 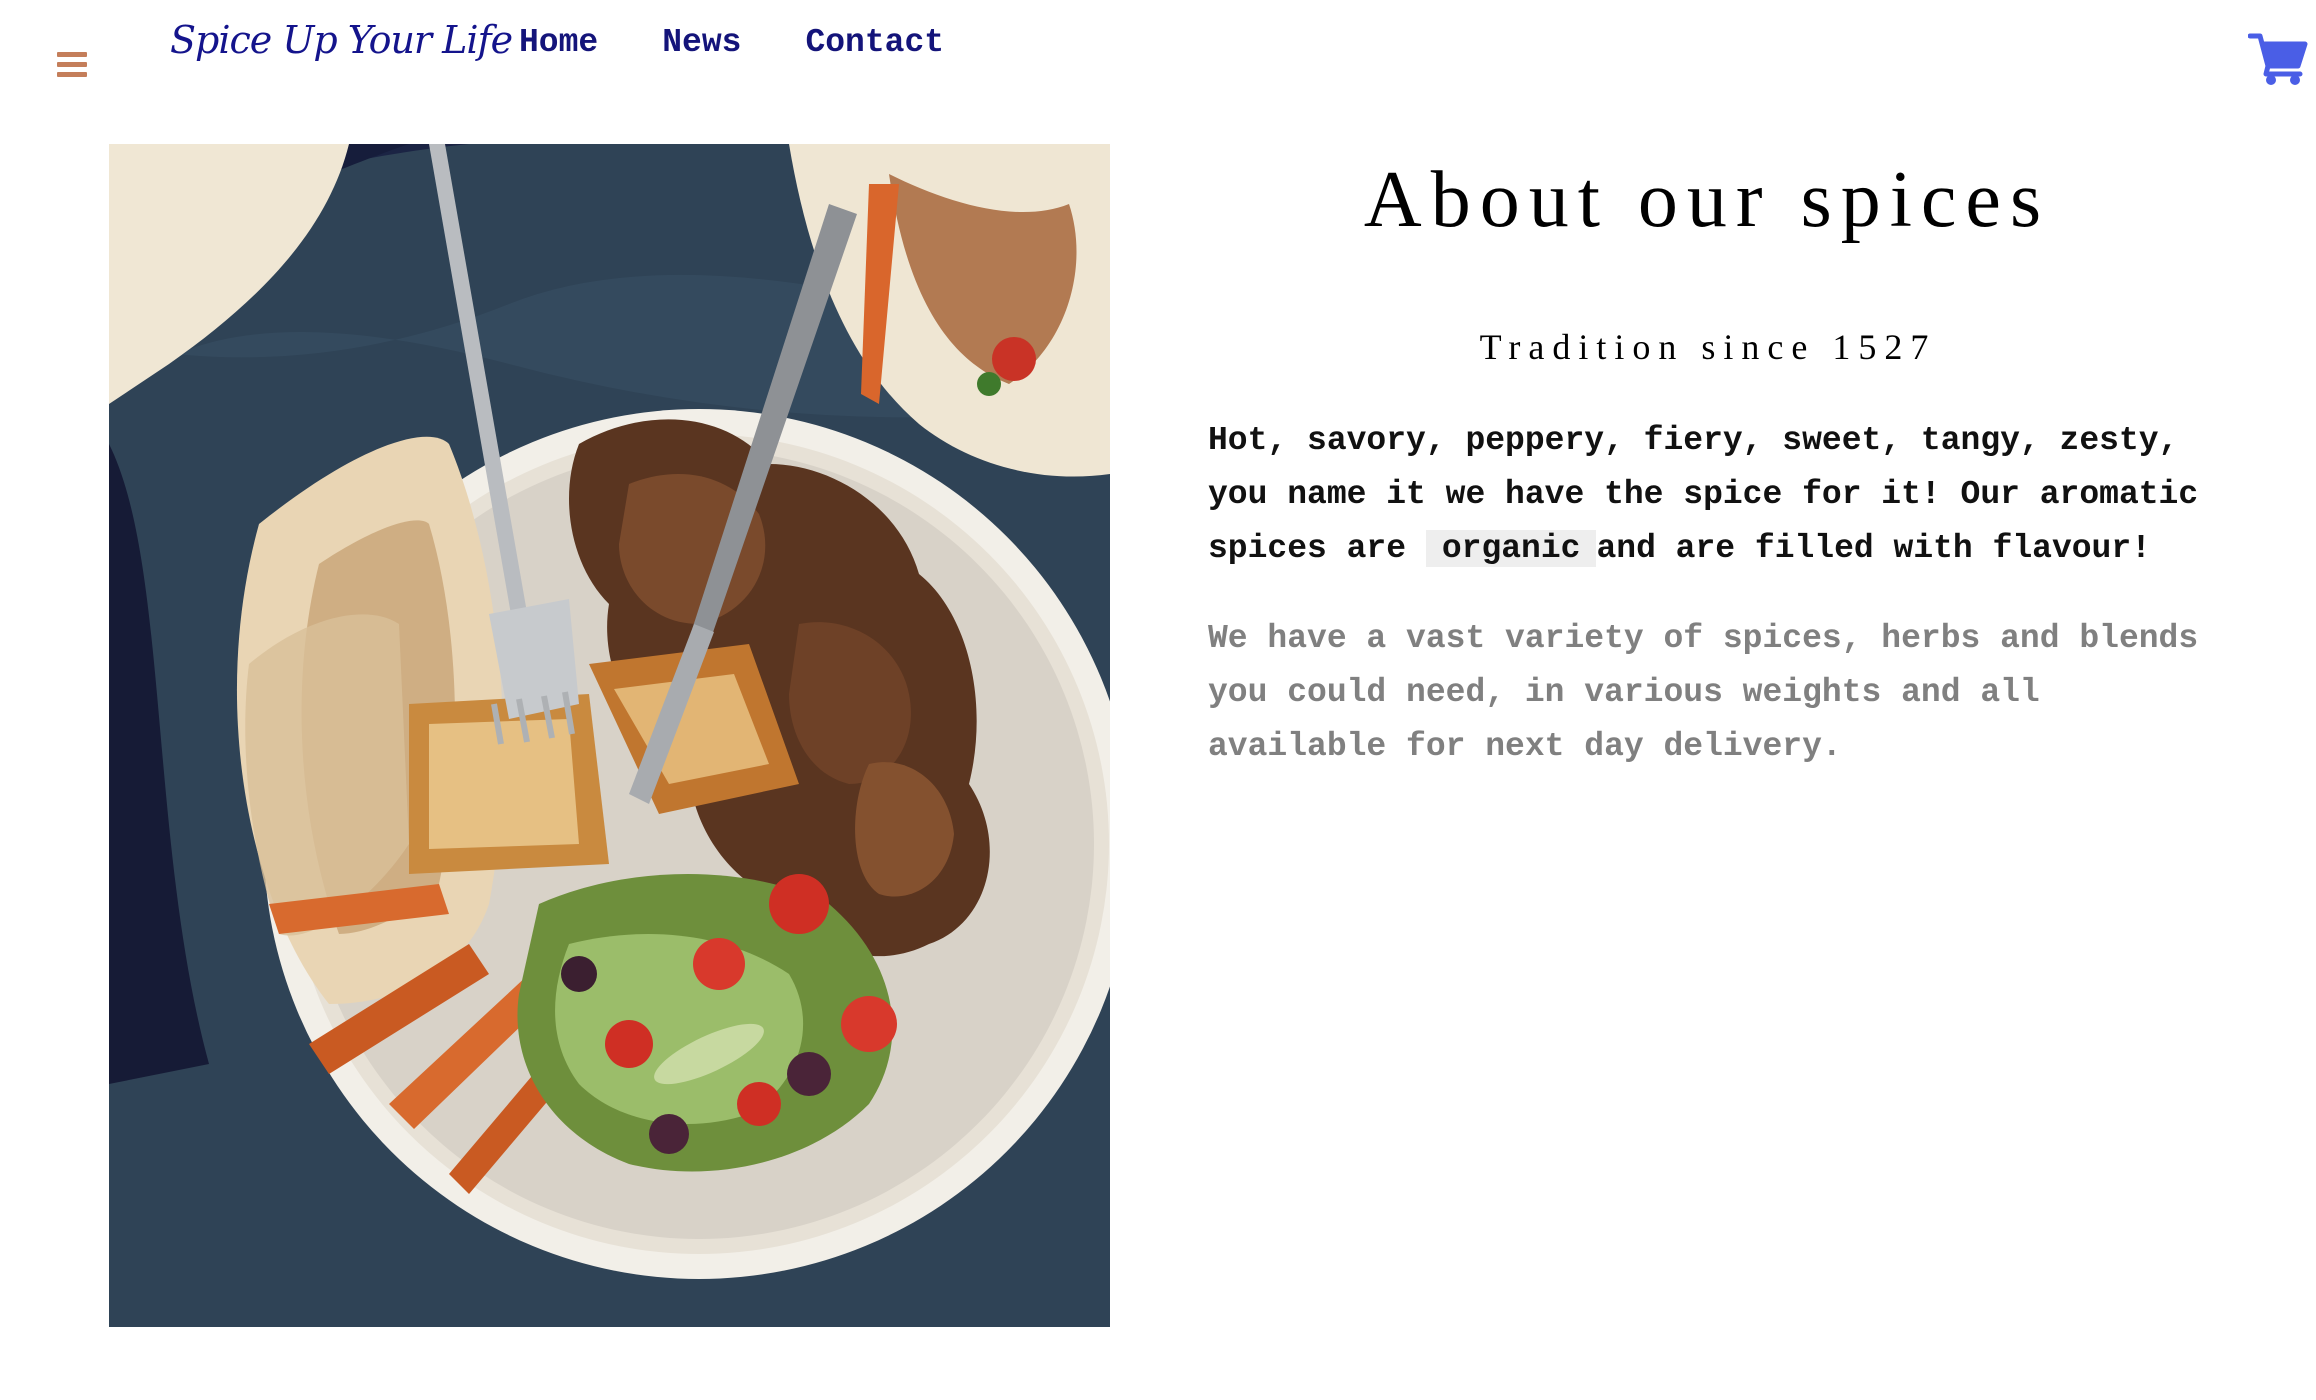 I want to click on nav-link-home: Home, so click(x=558, y=42).